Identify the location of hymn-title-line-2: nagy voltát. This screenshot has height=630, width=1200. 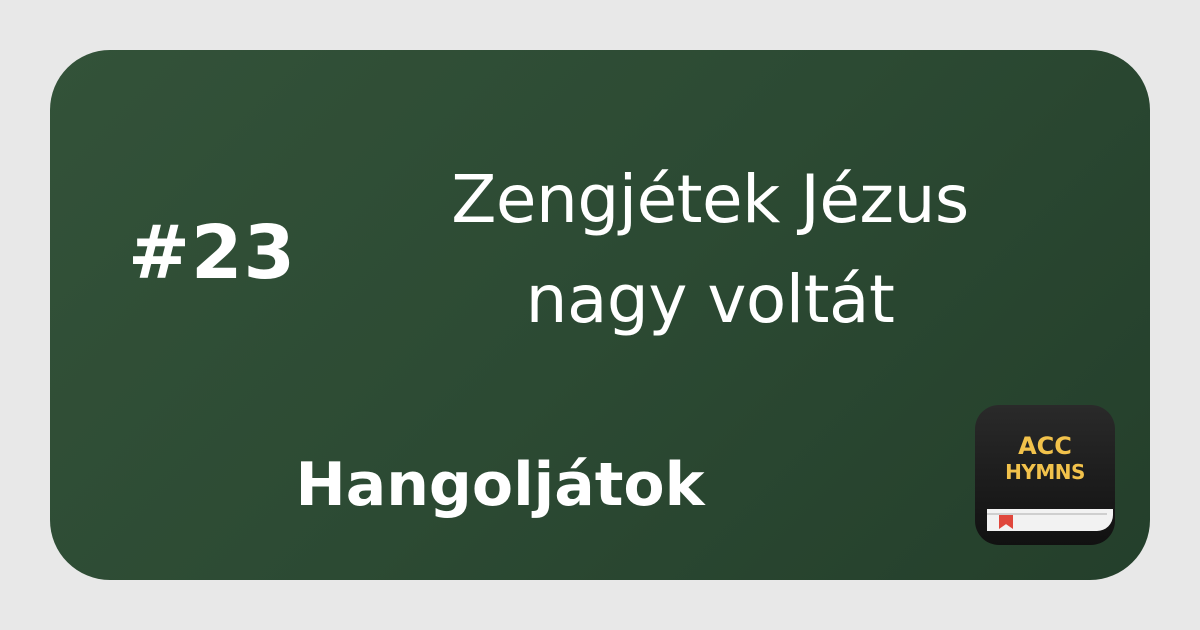
(710, 299).